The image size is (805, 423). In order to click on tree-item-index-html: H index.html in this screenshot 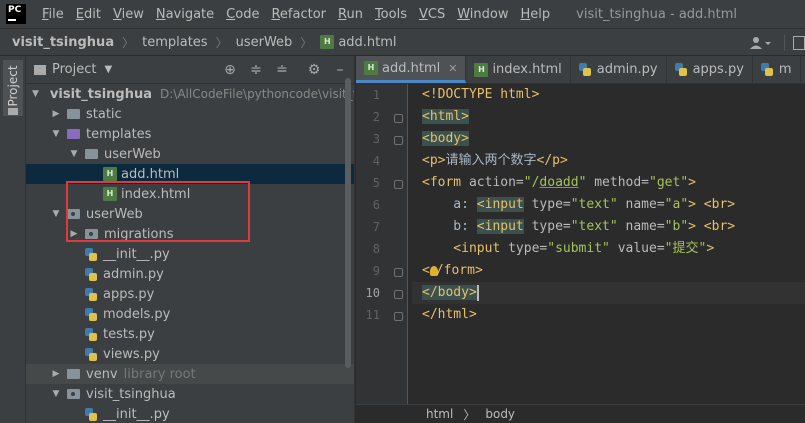, I will do `click(190, 194)`.